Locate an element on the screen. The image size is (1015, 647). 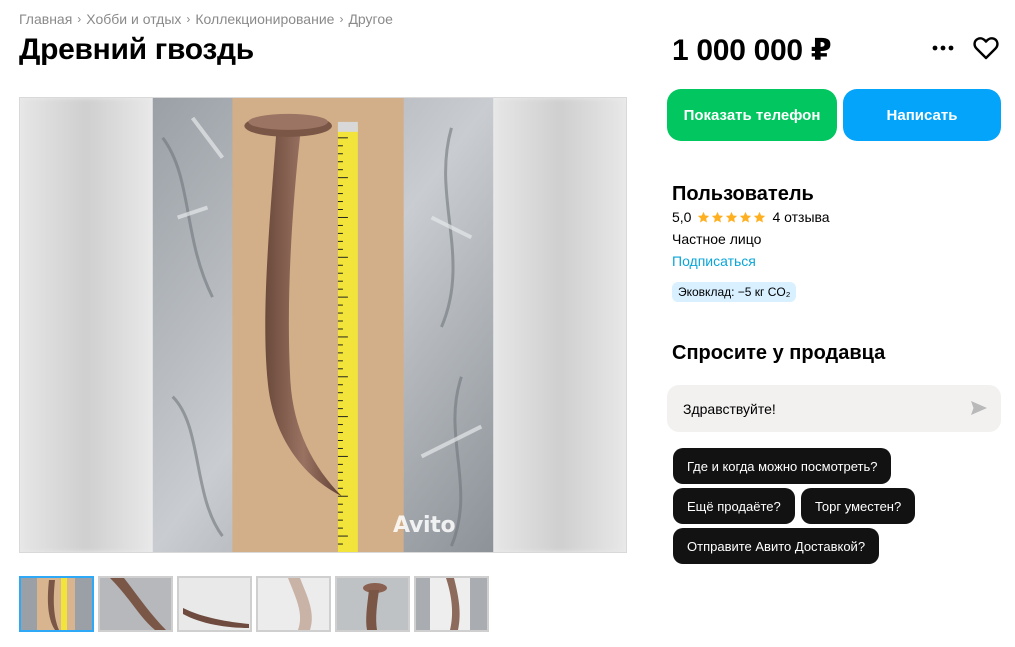
heart-icon is located at coordinates (986, 48).